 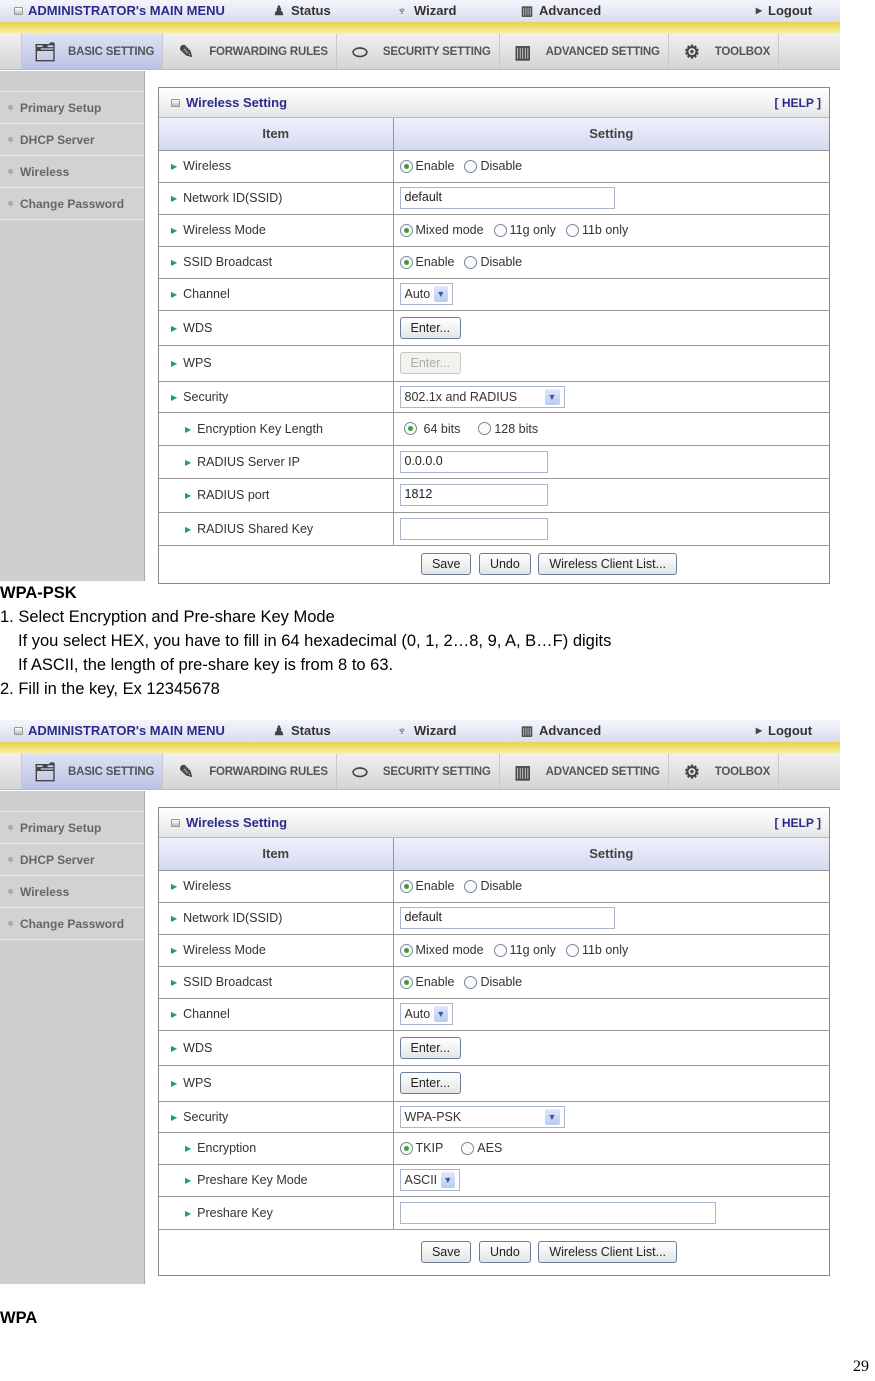 I want to click on radius-port-input: 1812, so click(x=473, y=495).